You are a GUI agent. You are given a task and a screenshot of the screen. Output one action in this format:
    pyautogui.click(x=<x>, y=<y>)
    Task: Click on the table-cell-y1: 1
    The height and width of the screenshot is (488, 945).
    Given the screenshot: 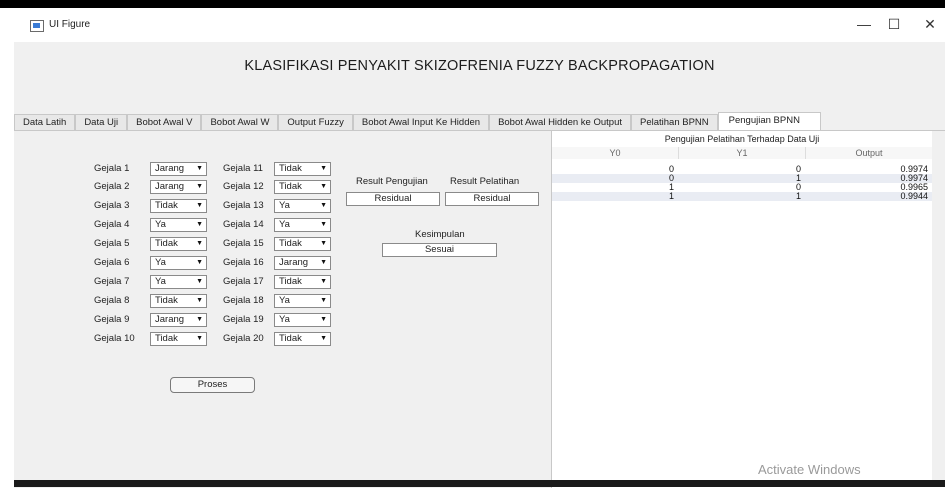 What is the action you would take?
    pyautogui.click(x=798, y=196)
    